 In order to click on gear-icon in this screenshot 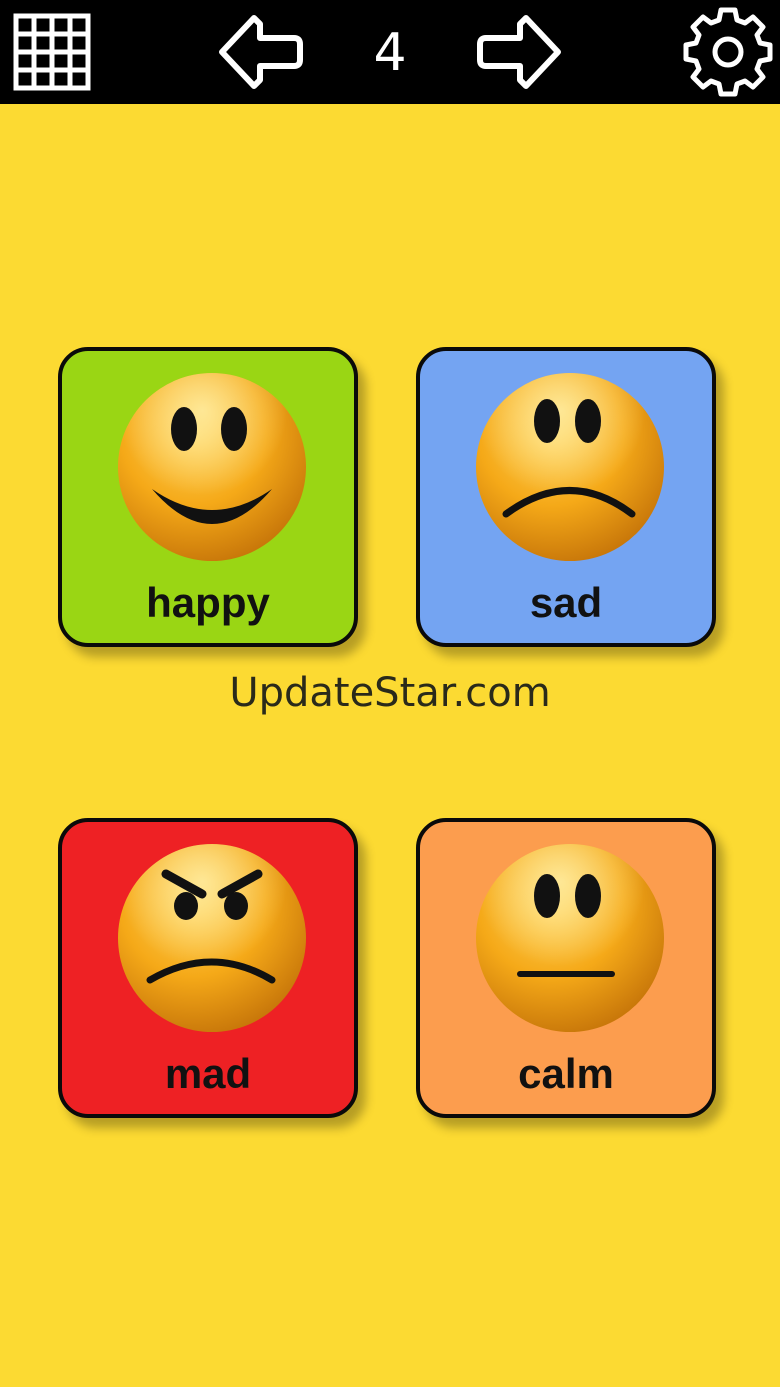, I will do `click(728, 52)`.